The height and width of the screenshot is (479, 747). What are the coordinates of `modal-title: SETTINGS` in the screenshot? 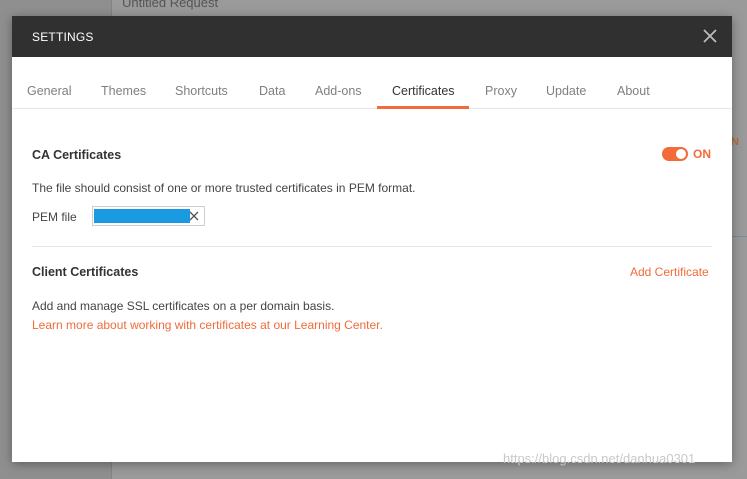 It's located at (63, 37).